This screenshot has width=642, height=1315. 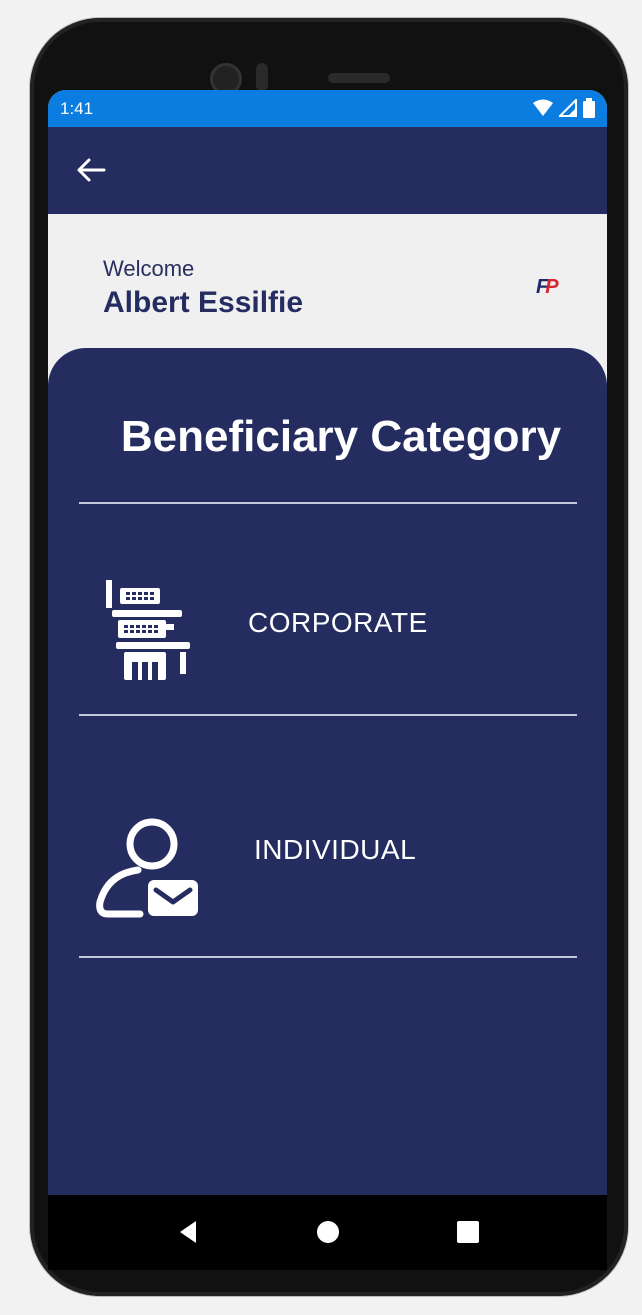 I want to click on nav-home-button, so click(x=328, y=1232).